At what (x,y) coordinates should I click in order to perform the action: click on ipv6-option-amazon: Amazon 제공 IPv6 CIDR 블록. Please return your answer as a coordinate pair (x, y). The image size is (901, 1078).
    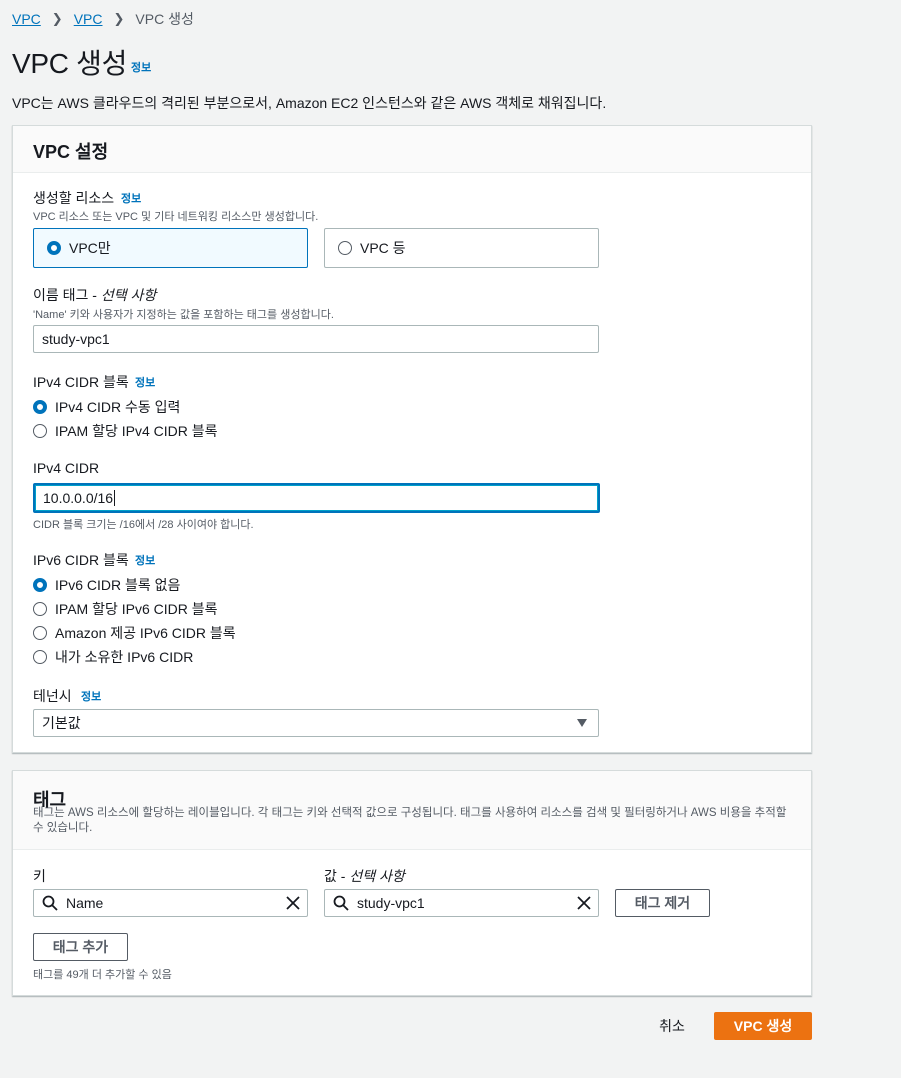
    Looking at the image, I should click on (134, 633).